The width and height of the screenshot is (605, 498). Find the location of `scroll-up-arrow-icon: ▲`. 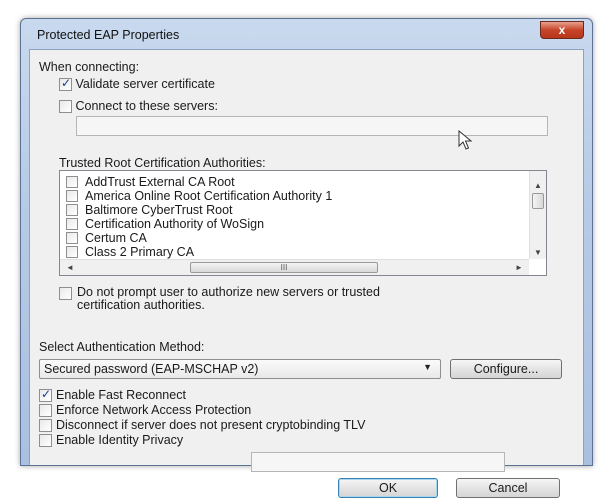

scroll-up-arrow-icon: ▲ is located at coordinates (538, 185).